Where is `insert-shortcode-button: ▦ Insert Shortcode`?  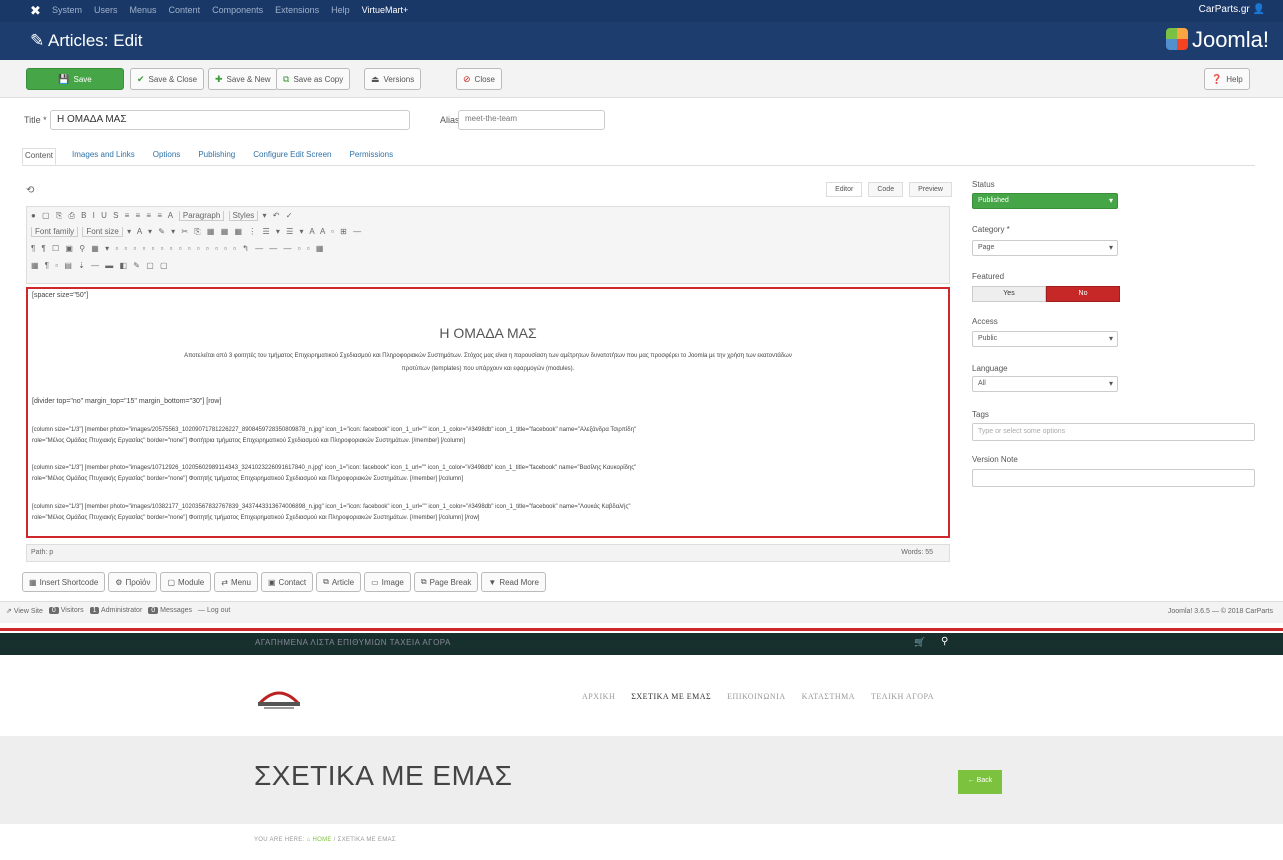
insert-shortcode-button: ▦ Insert Shortcode is located at coordinates (64, 582).